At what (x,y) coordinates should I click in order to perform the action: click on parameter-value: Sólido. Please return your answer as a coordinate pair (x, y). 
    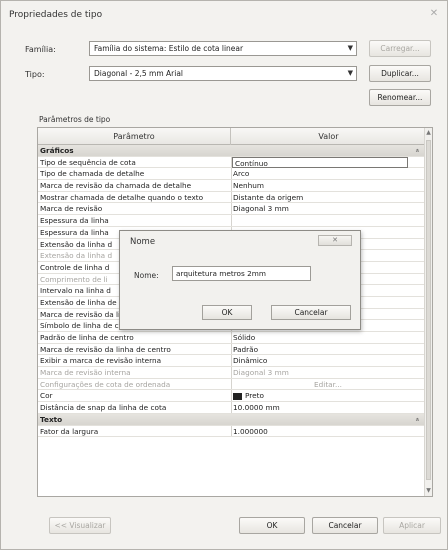
    Looking at the image, I should click on (328, 337).